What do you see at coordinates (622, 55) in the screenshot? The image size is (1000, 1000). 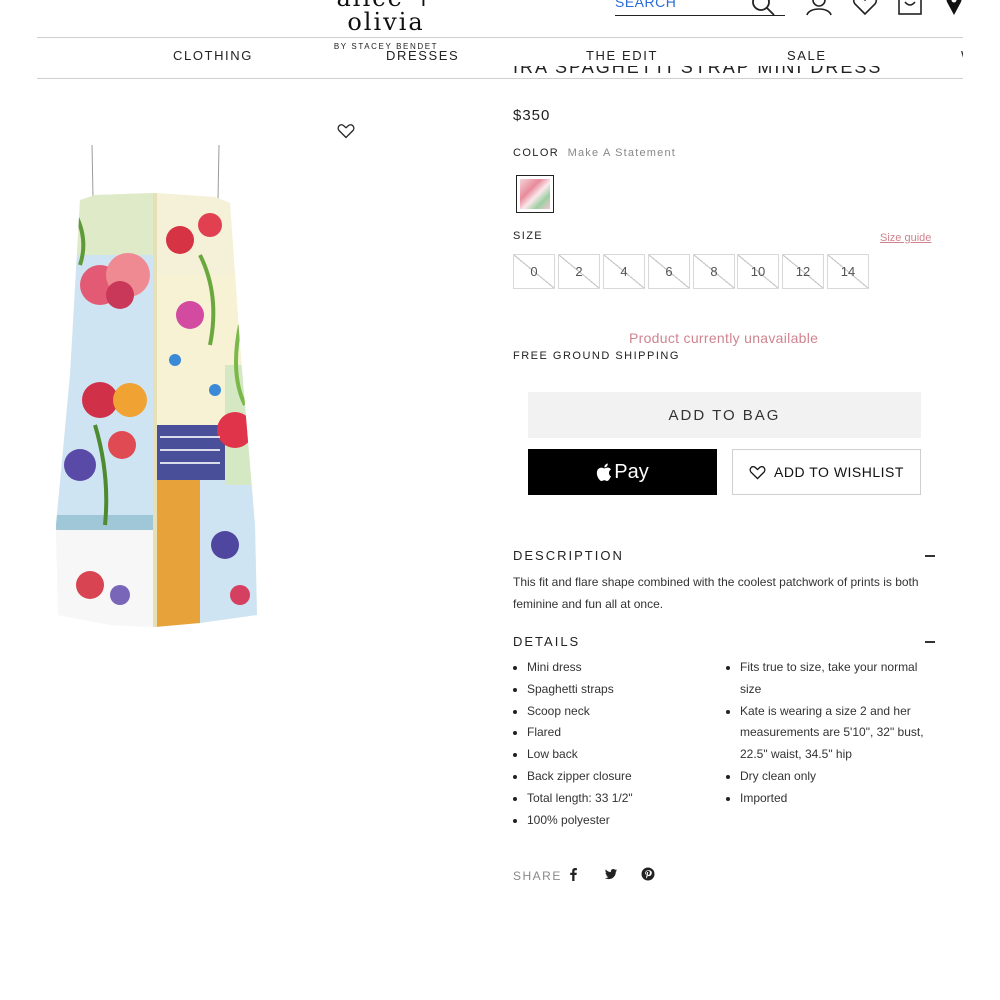 I see `nav-the-edit: THE EDIT` at bounding box center [622, 55].